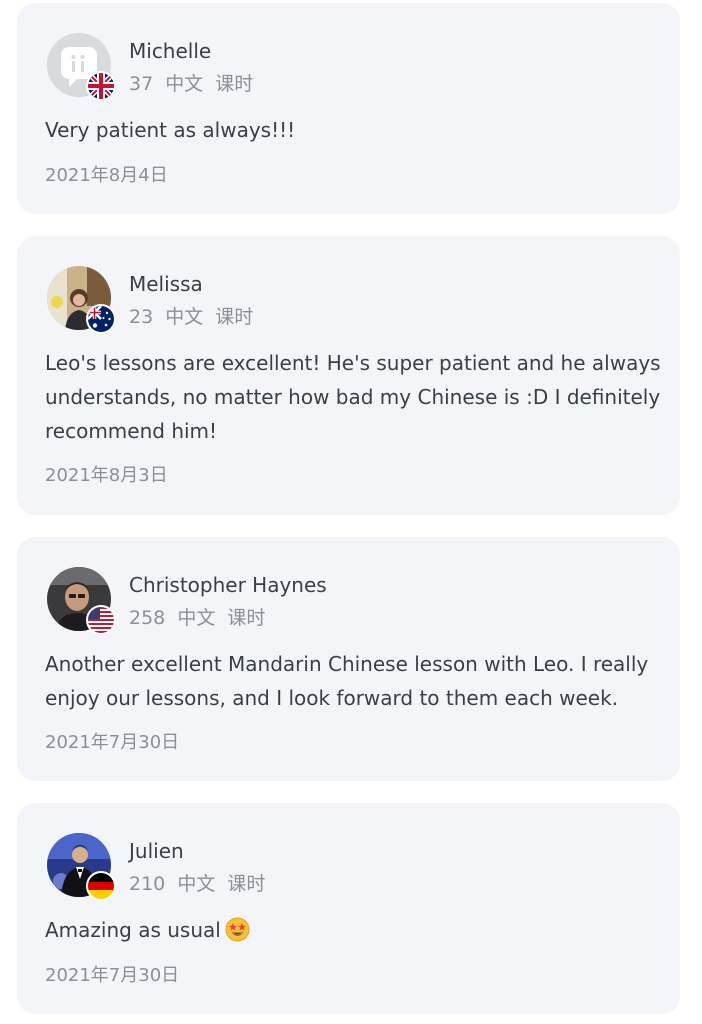 The image size is (702, 1024). I want to click on review-date: 2021年8月4日, so click(106, 175).